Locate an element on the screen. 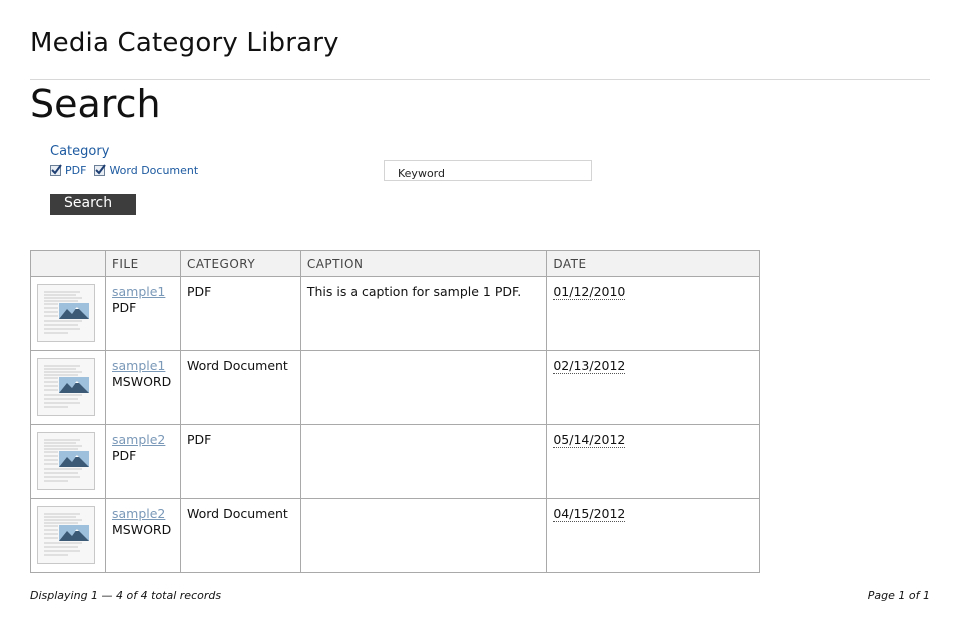  table-row: sample2 PDF PDF 05/14/2012 is located at coordinates (395, 461).